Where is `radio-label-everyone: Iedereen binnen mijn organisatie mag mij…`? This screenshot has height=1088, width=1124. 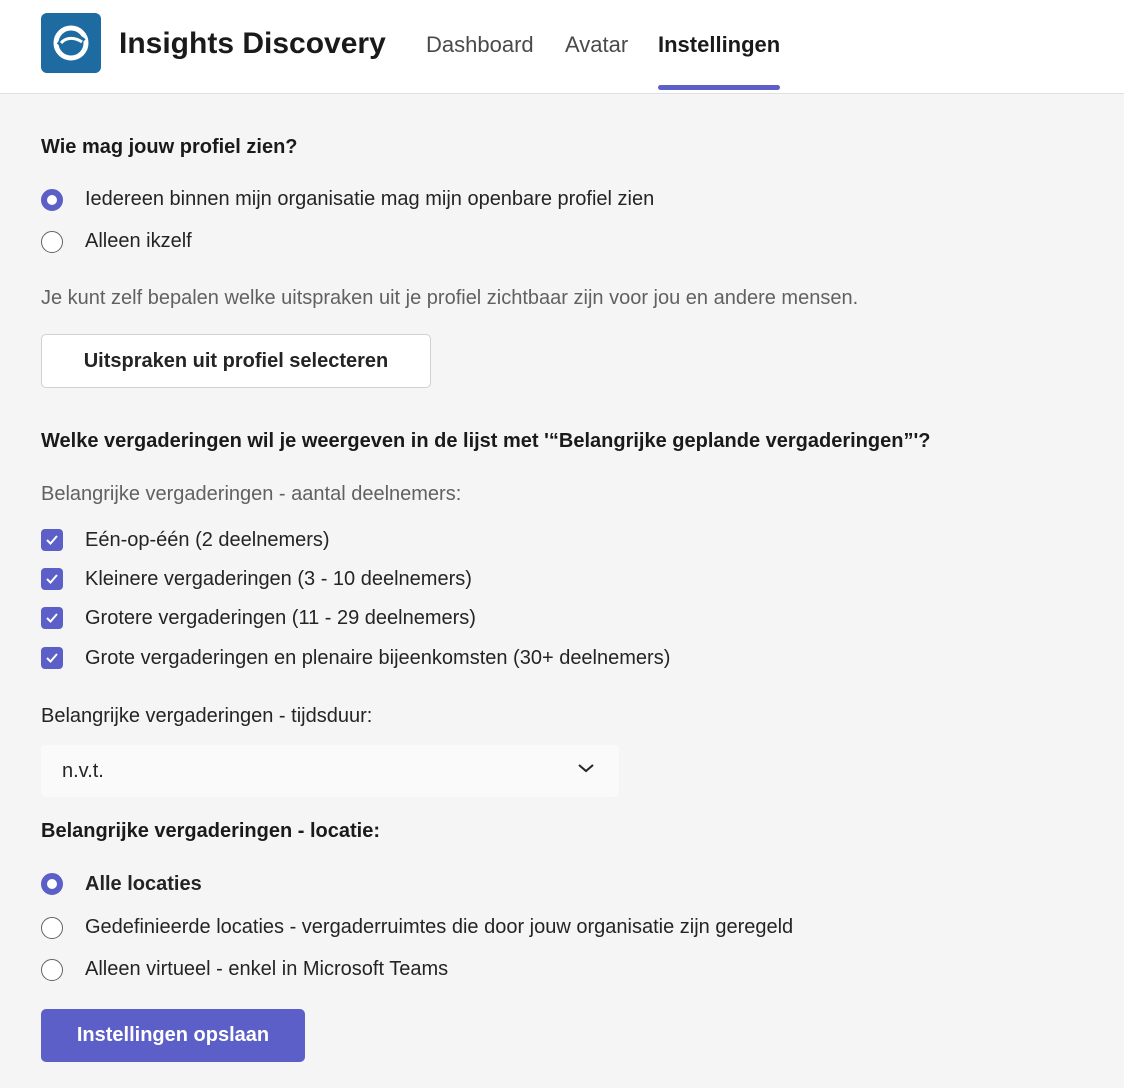 radio-label-everyone: Iedereen binnen mijn organisatie mag mij… is located at coordinates (370, 199).